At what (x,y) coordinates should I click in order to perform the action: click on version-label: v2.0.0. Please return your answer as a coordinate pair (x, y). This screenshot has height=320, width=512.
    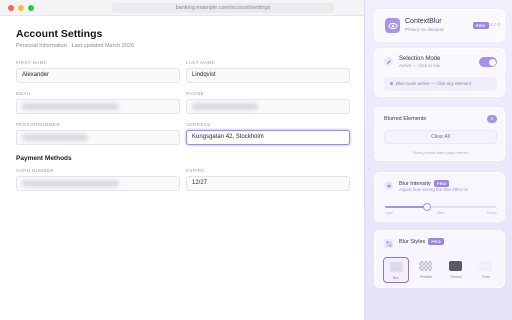
    Looking at the image, I should click on (494, 24).